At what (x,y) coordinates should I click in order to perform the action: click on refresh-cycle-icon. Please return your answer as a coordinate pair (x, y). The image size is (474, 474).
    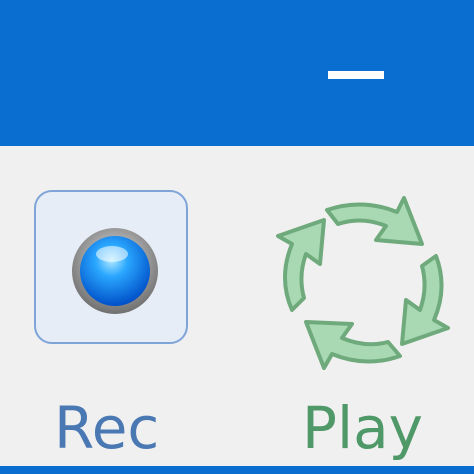
    Looking at the image, I should click on (363, 283).